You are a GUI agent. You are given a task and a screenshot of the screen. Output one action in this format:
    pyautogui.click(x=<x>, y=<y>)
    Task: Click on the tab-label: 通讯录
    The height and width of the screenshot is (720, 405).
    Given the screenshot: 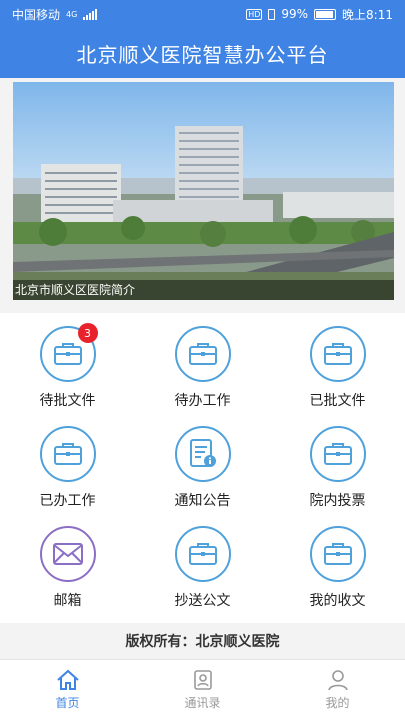 What is the action you would take?
    pyautogui.click(x=202, y=703)
    